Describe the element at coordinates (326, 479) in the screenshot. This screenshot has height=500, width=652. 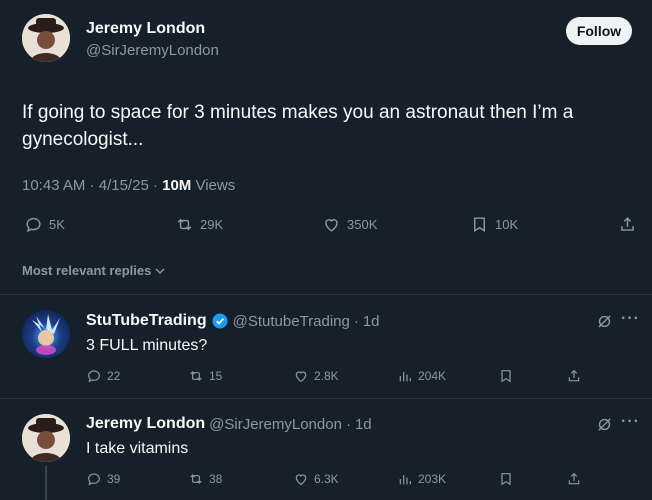
I see `like-count: 6.3K` at that location.